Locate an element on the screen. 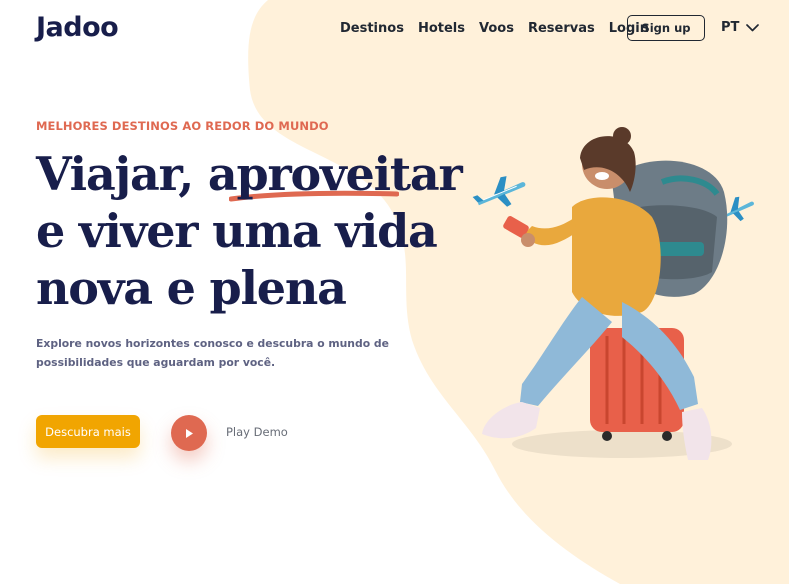 The width and height of the screenshot is (789, 584). nav-link-hotels: Hotels is located at coordinates (441, 29).